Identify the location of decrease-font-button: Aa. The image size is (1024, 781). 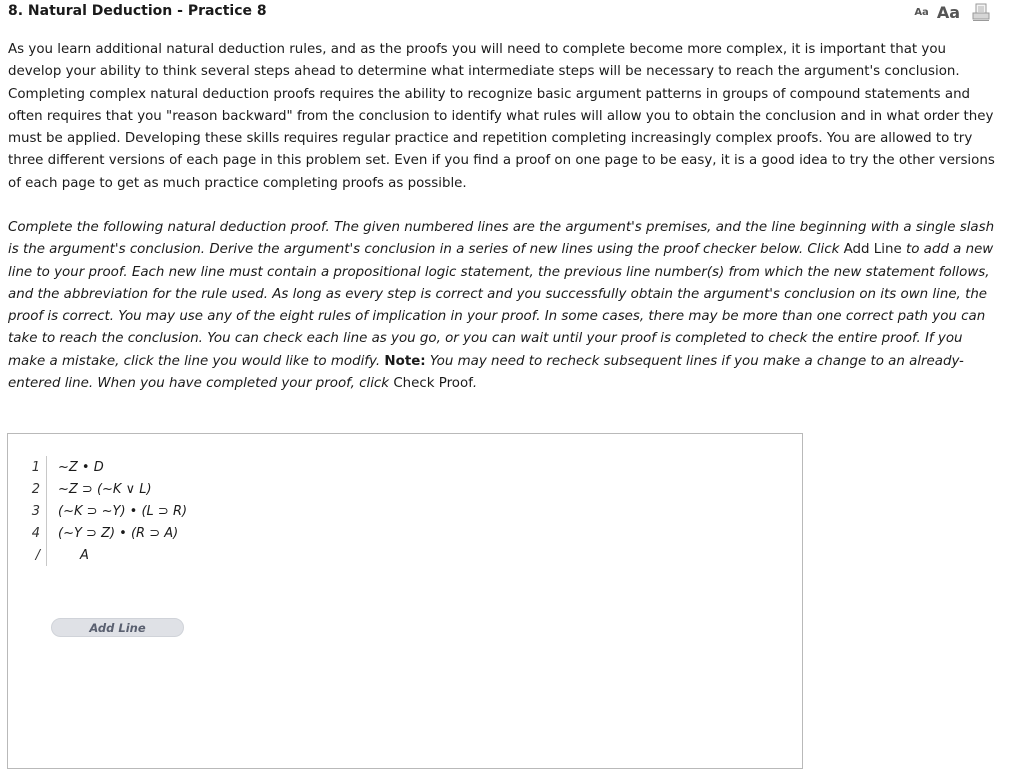
(921, 12).